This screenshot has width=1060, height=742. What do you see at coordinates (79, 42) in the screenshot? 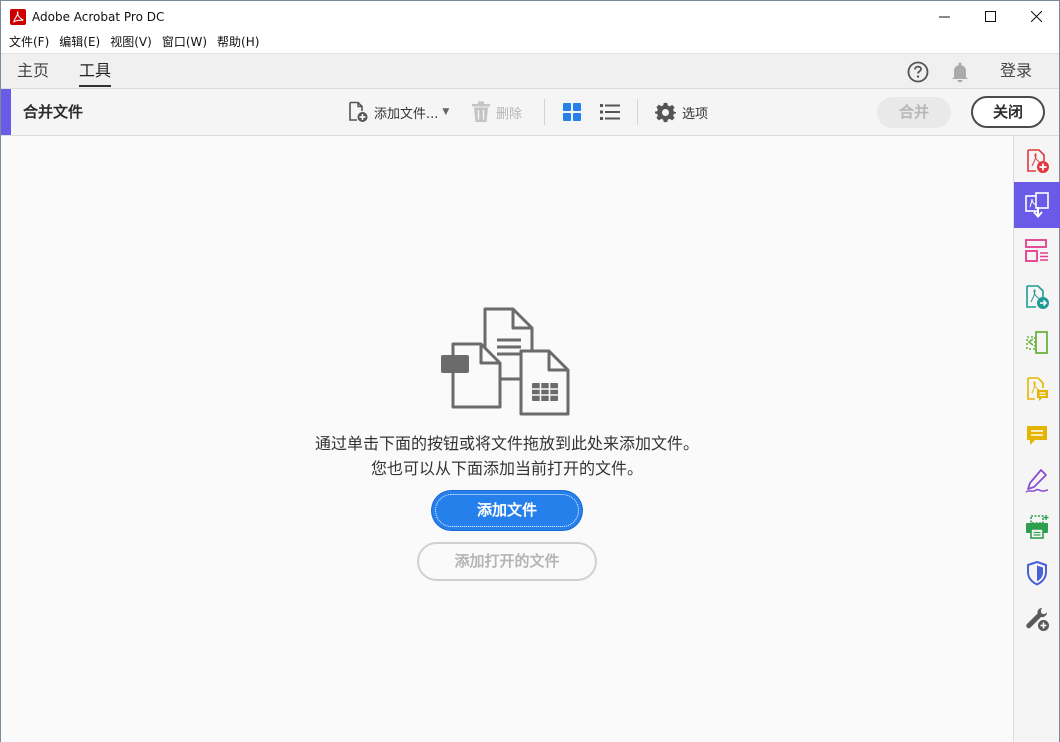
I see `menu-edit: 编辑(E)` at bounding box center [79, 42].